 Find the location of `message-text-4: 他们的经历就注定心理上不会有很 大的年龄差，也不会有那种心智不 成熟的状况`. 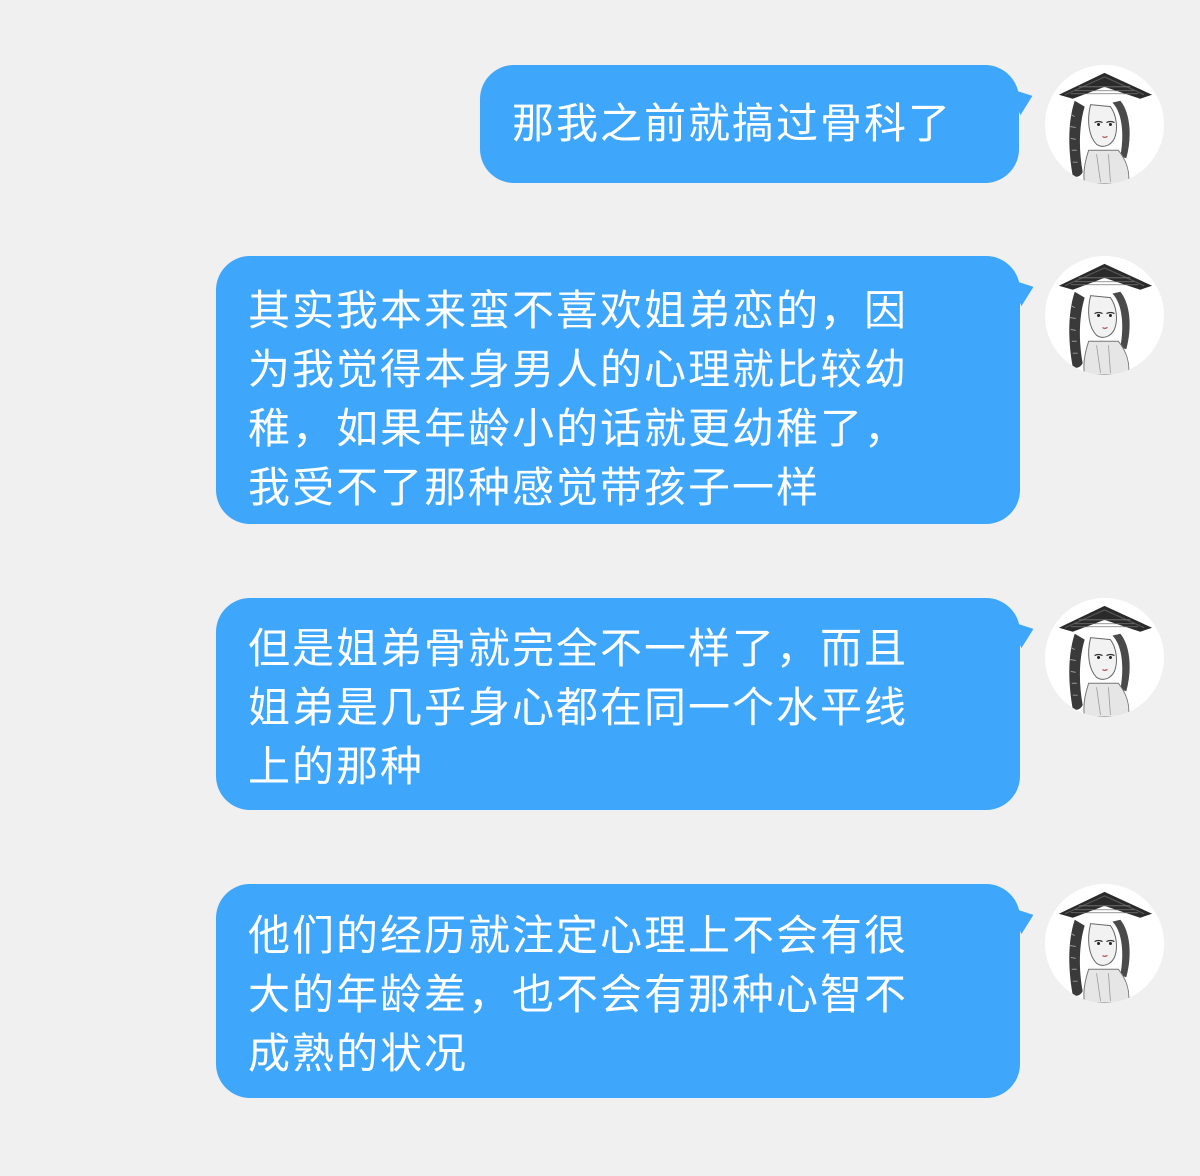

message-text-4: 他们的经历就注定心理上不会有很 大的年龄差，也不会有那种心智不 成熟的状况 is located at coordinates (578, 994).